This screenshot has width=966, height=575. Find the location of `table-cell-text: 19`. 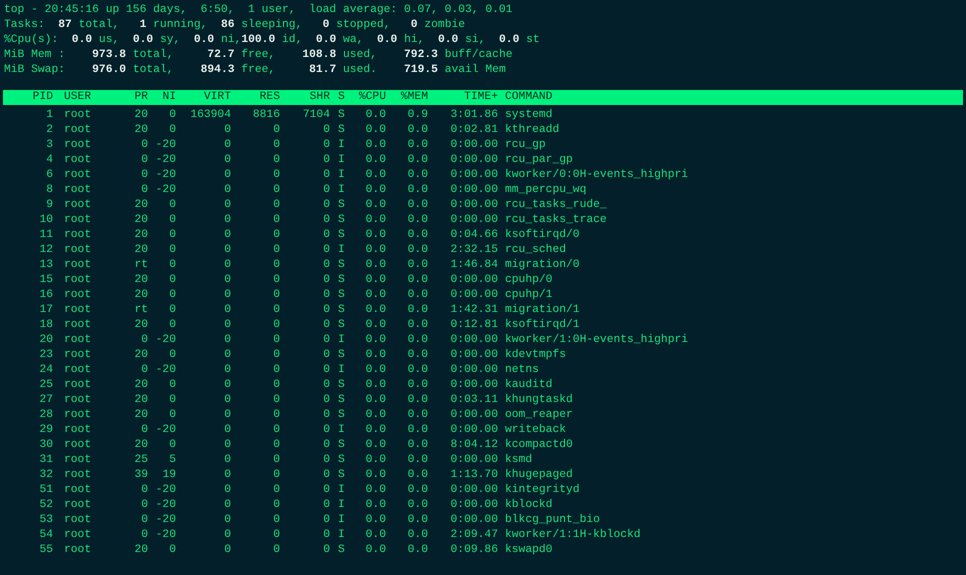

table-cell-text: 19 is located at coordinates (168, 475).